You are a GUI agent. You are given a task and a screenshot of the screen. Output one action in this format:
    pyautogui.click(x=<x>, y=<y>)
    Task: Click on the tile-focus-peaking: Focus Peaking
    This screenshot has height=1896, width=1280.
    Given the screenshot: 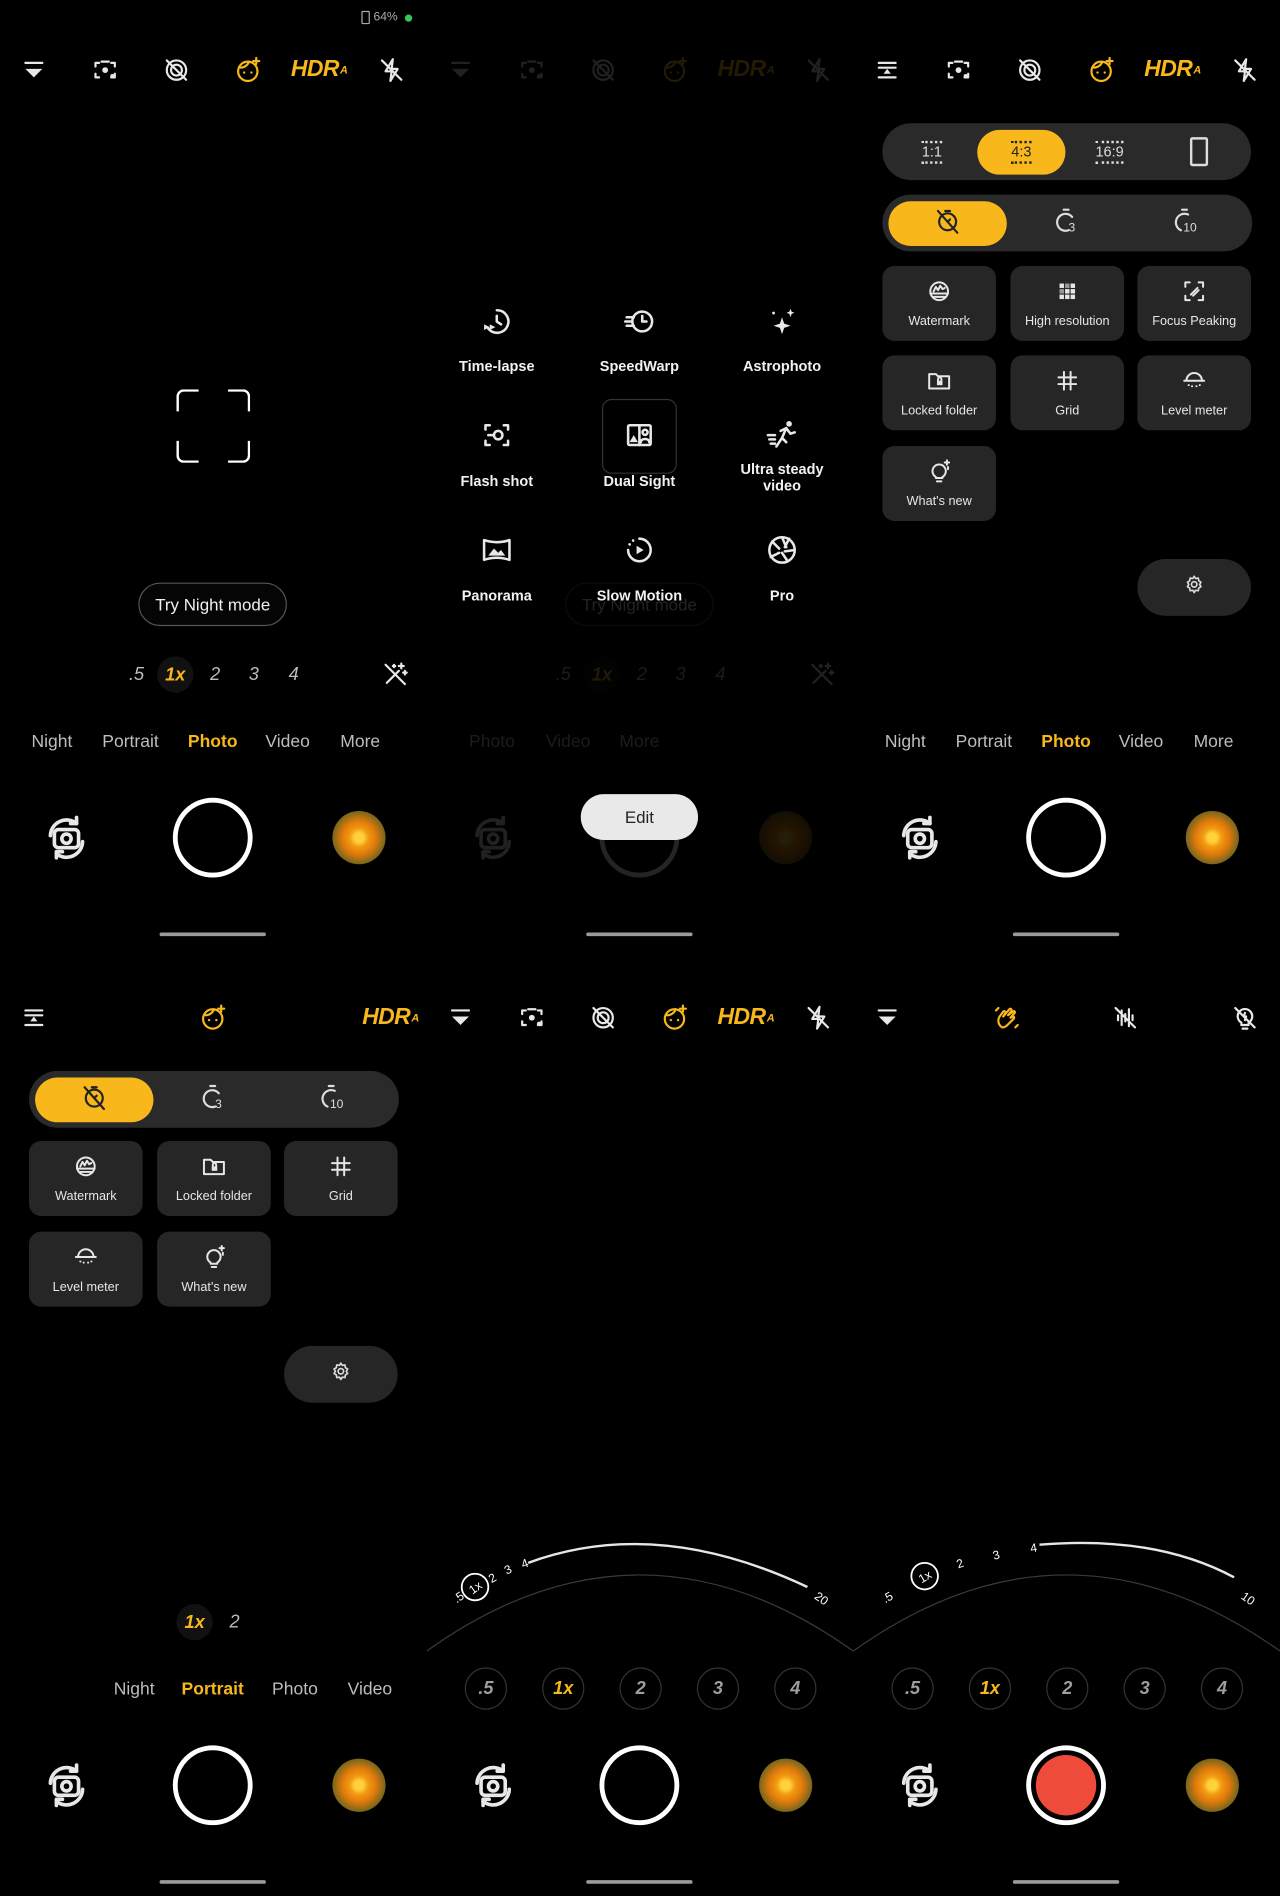 What is the action you would take?
    pyautogui.click(x=1194, y=303)
    